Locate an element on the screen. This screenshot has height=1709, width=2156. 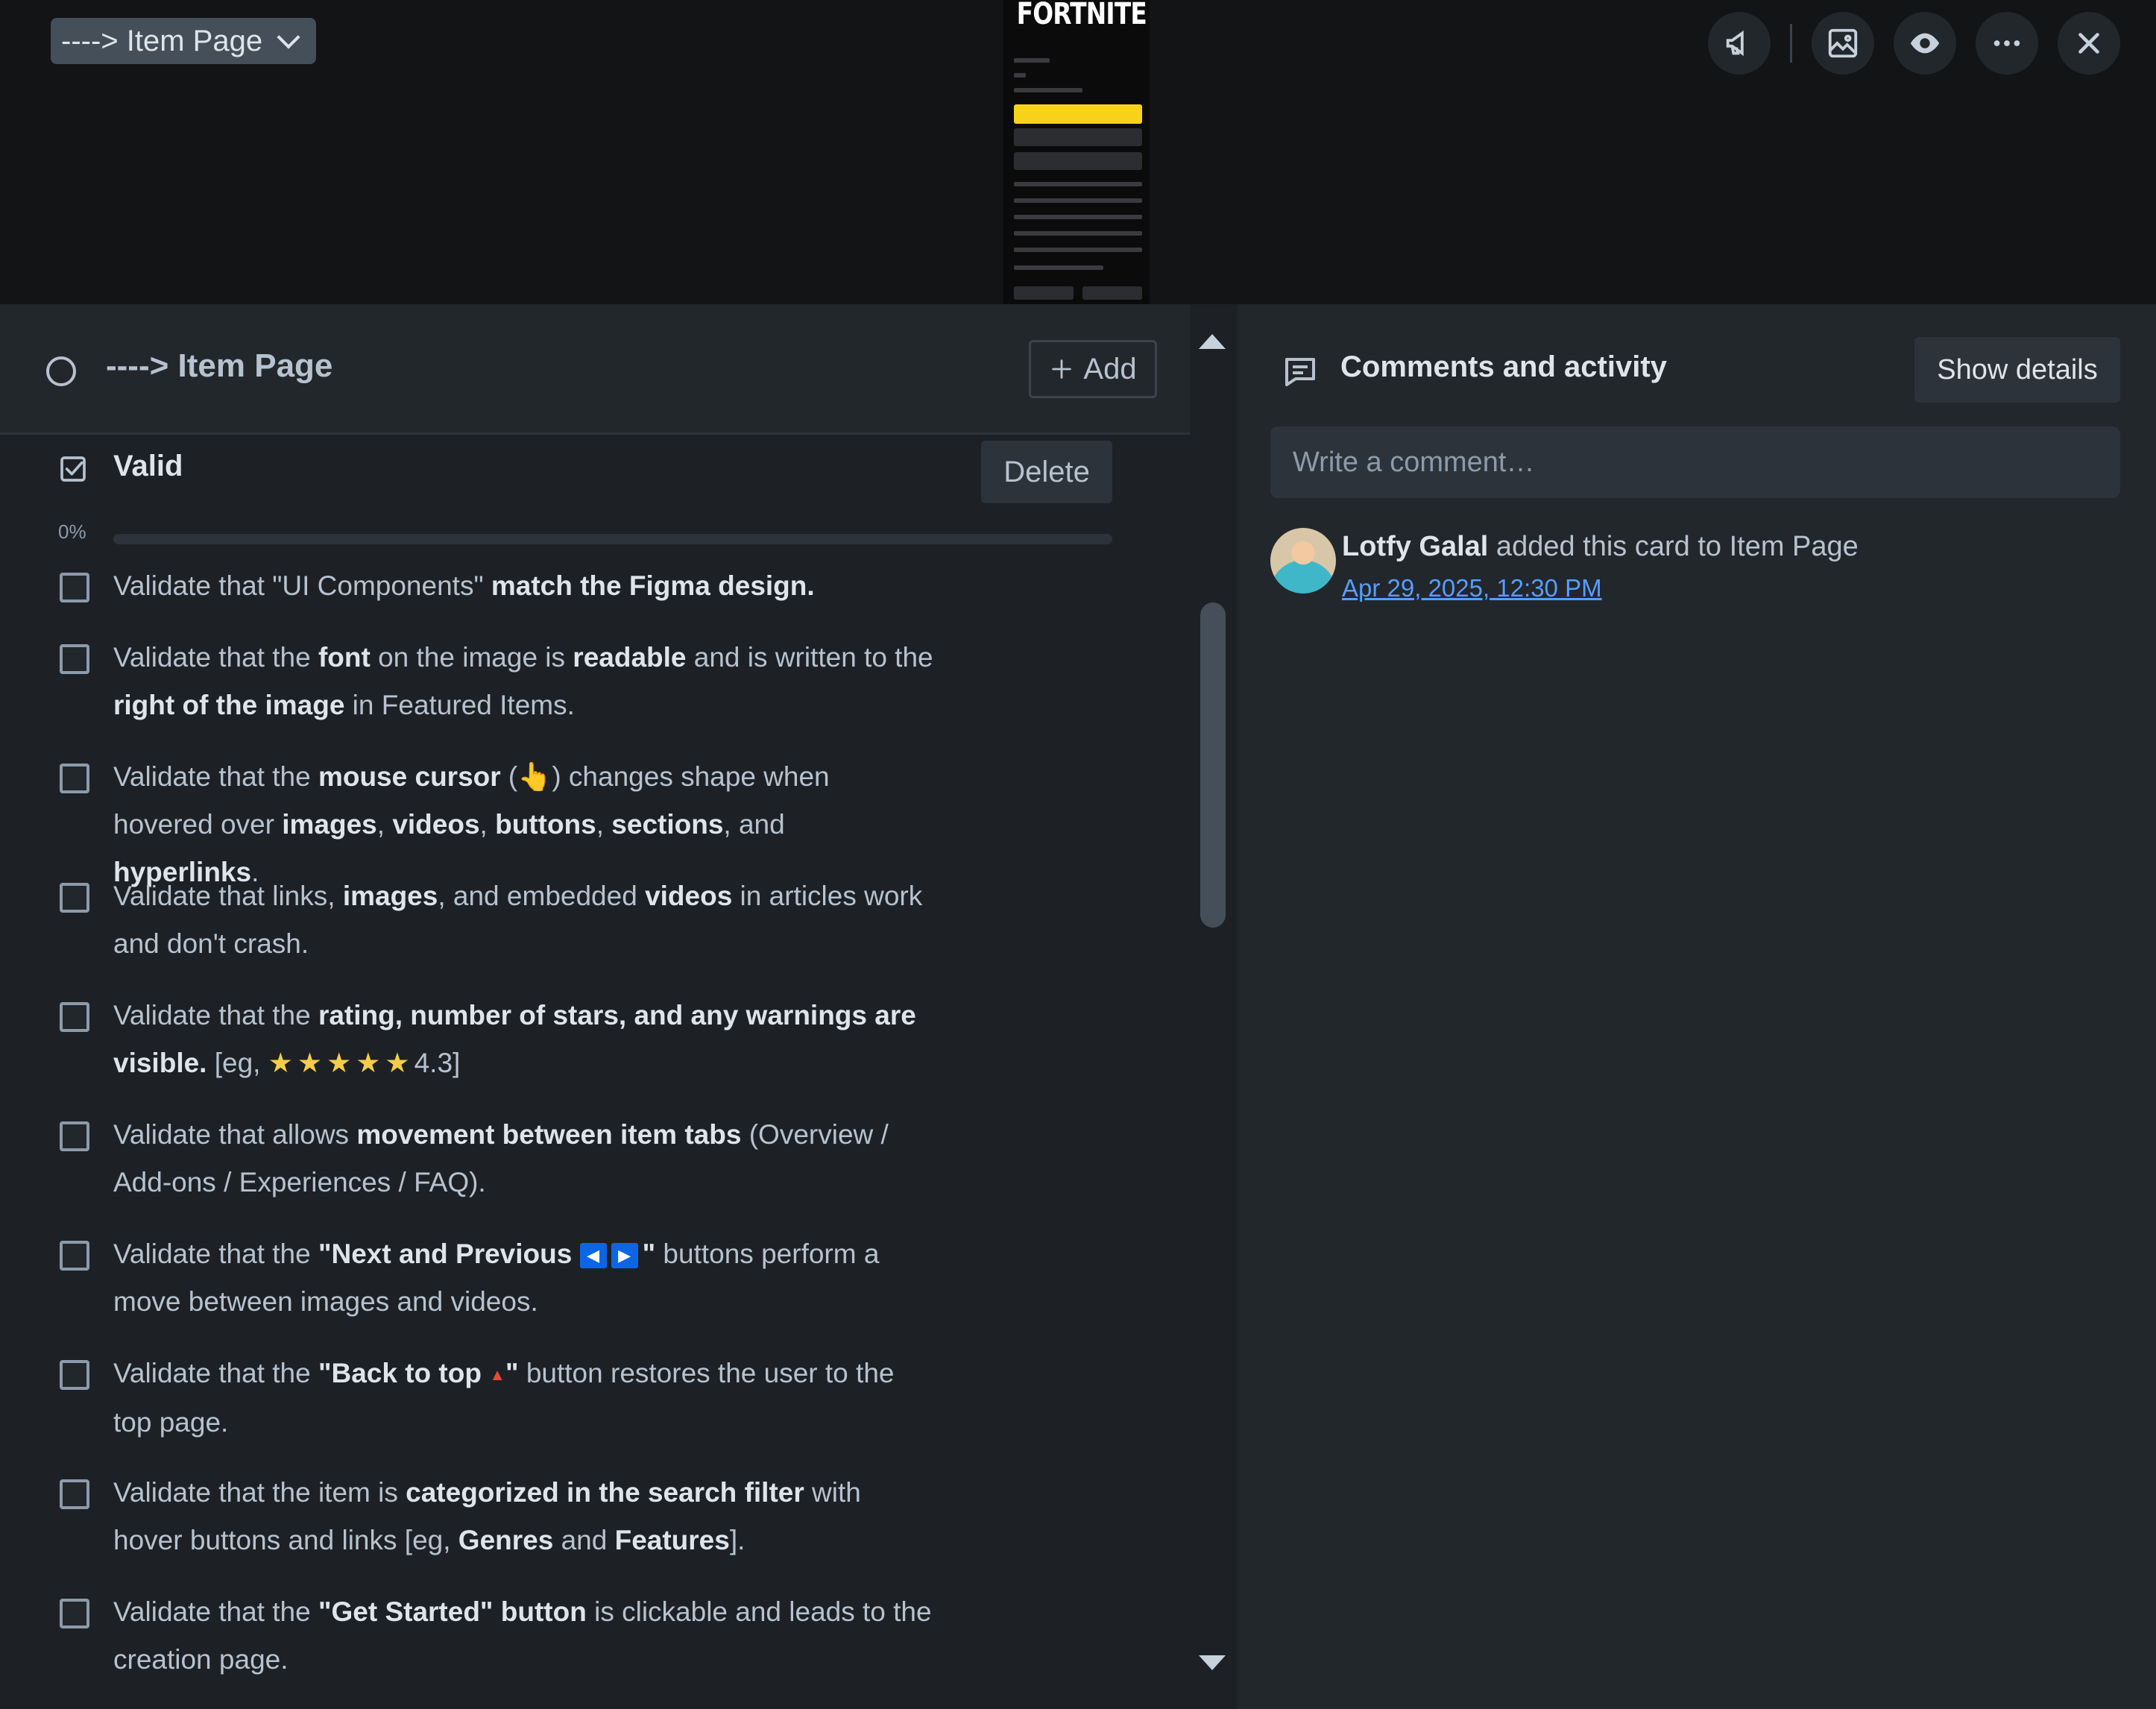
eye-icon is located at coordinates (1925, 43).